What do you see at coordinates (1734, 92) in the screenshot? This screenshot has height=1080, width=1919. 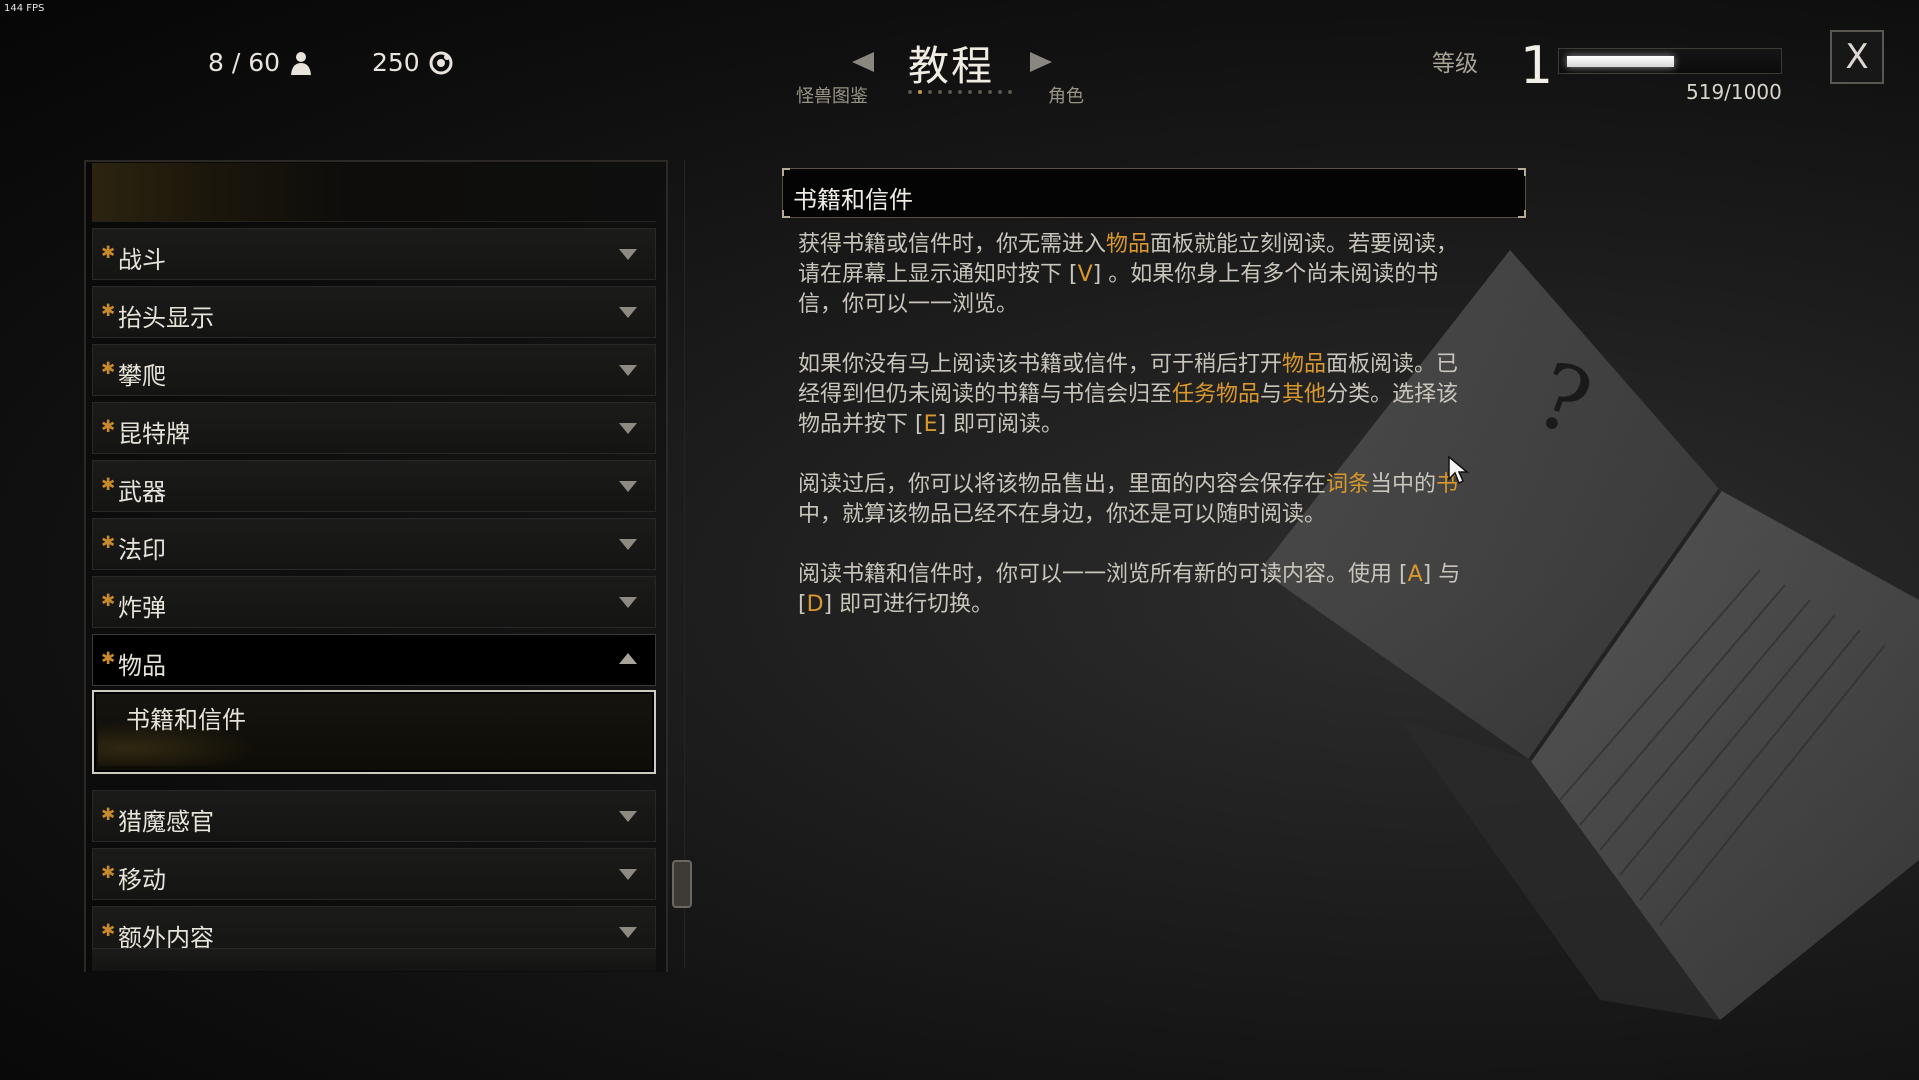 I see `xp-text: 519/1000` at bounding box center [1734, 92].